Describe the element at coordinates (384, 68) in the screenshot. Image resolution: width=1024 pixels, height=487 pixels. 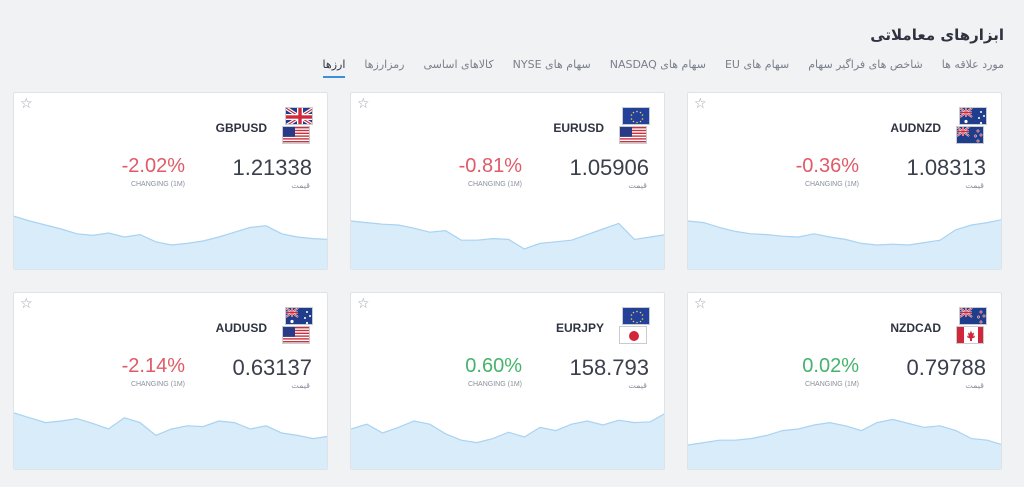
I see `tab-crypto: رمزارزها` at that location.